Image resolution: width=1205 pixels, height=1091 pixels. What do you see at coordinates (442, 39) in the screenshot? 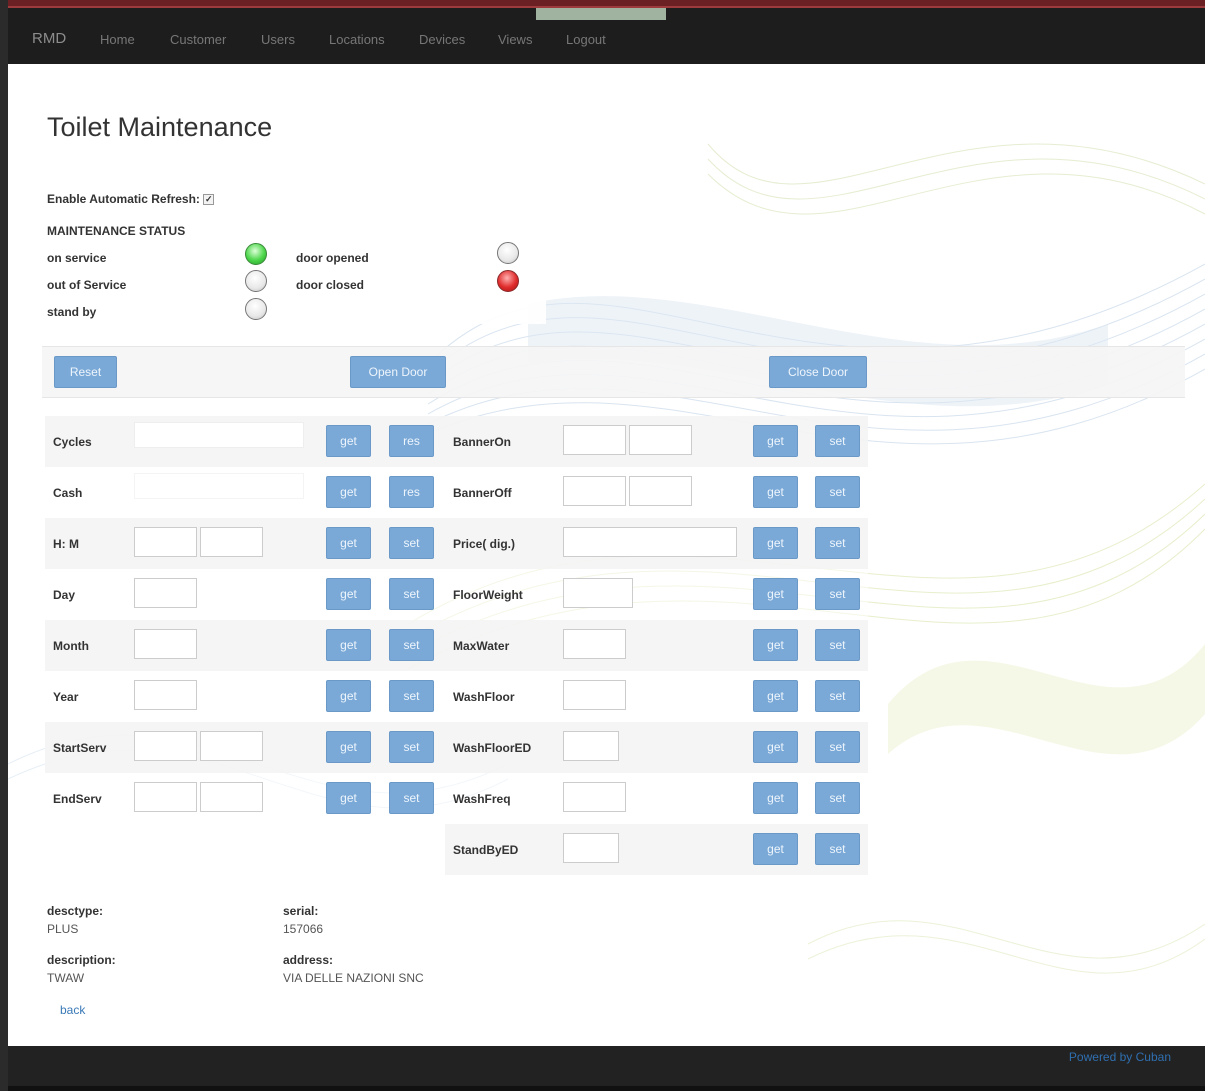
I see `nav-item-devices: Devices` at bounding box center [442, 39].